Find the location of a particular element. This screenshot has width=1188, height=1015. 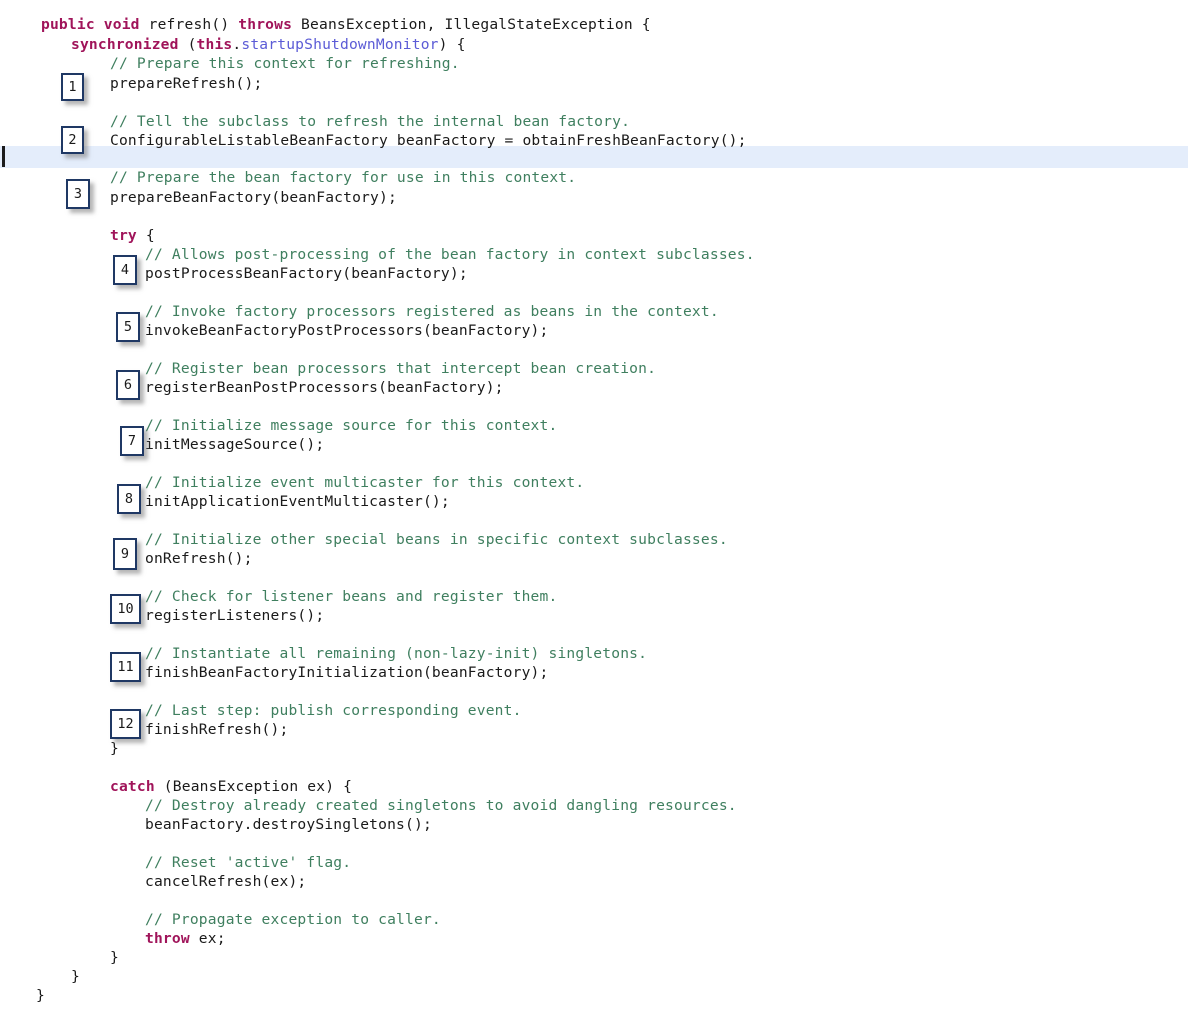

callout-badge-9: 9 is located at coordinates (125, 554).